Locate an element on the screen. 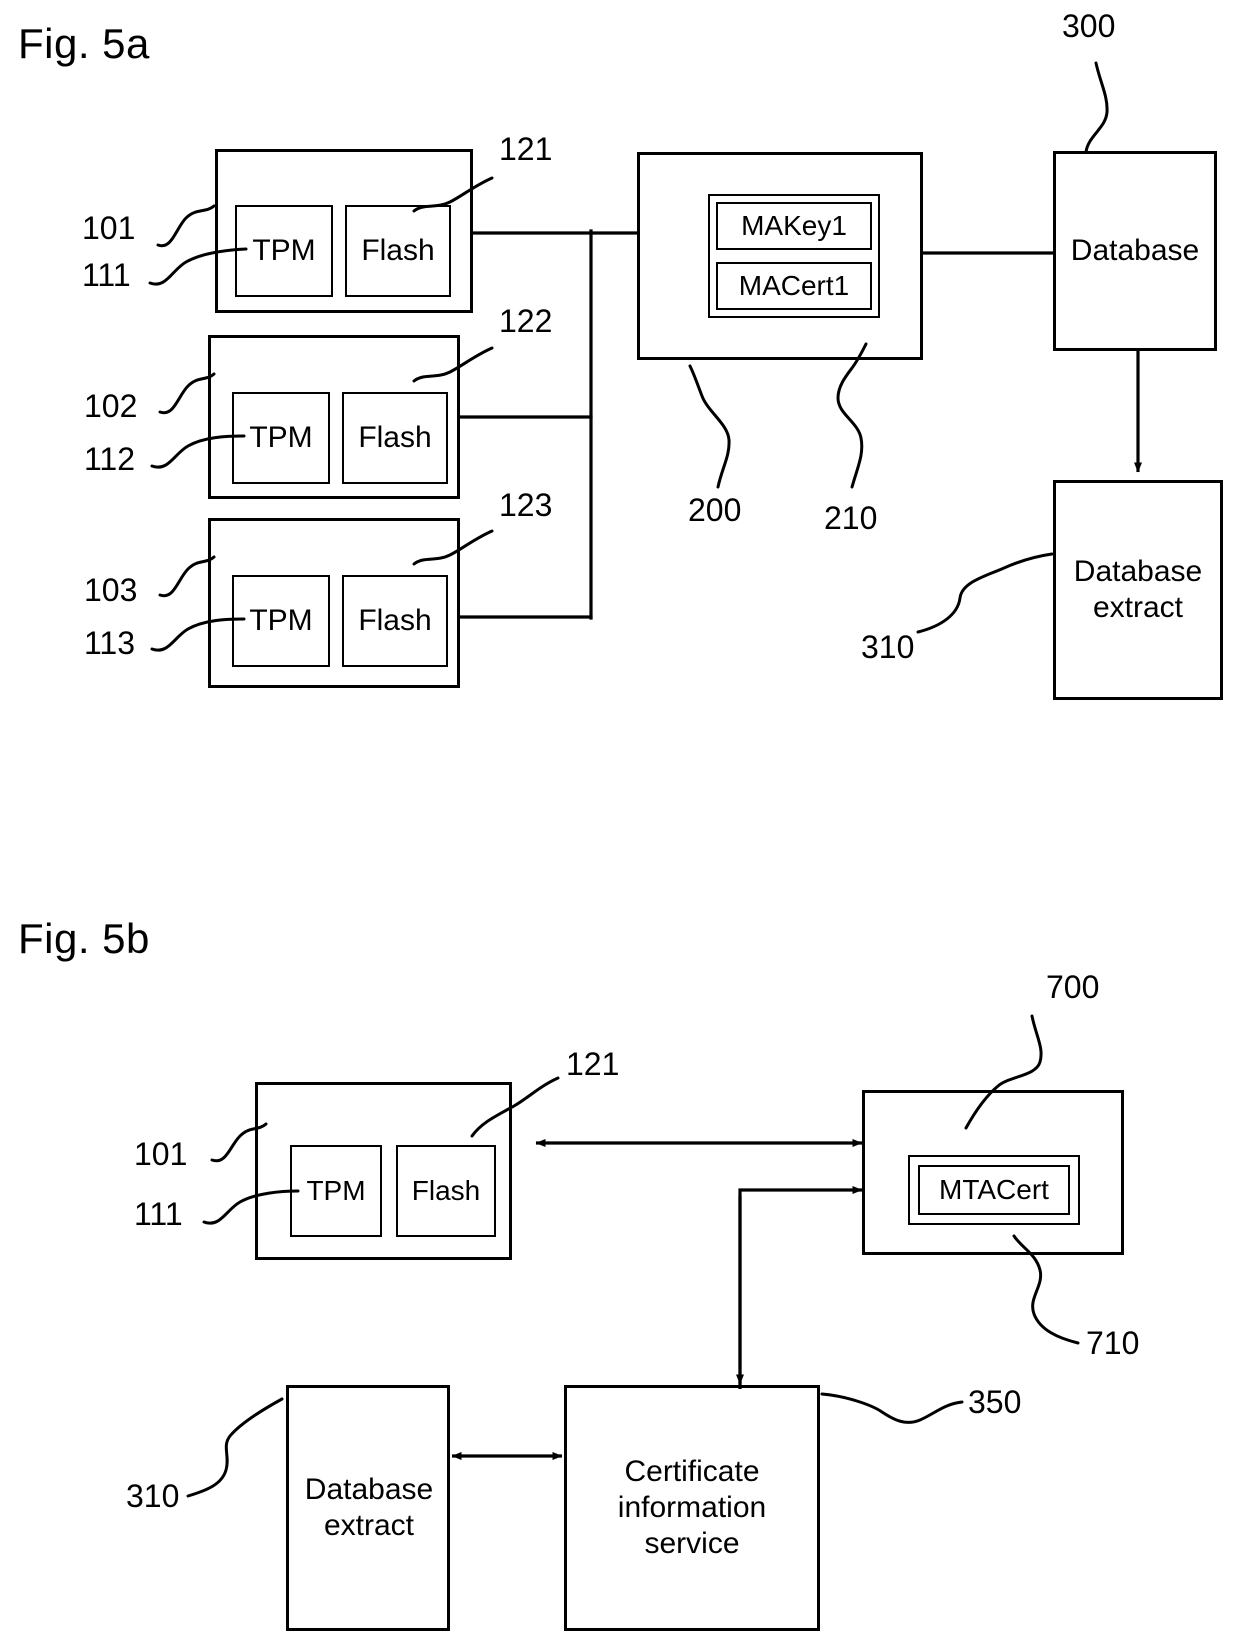 The width and height of the screenshot is (1240, 1636). ref-111: 111 is located at coordinates (106, 275).